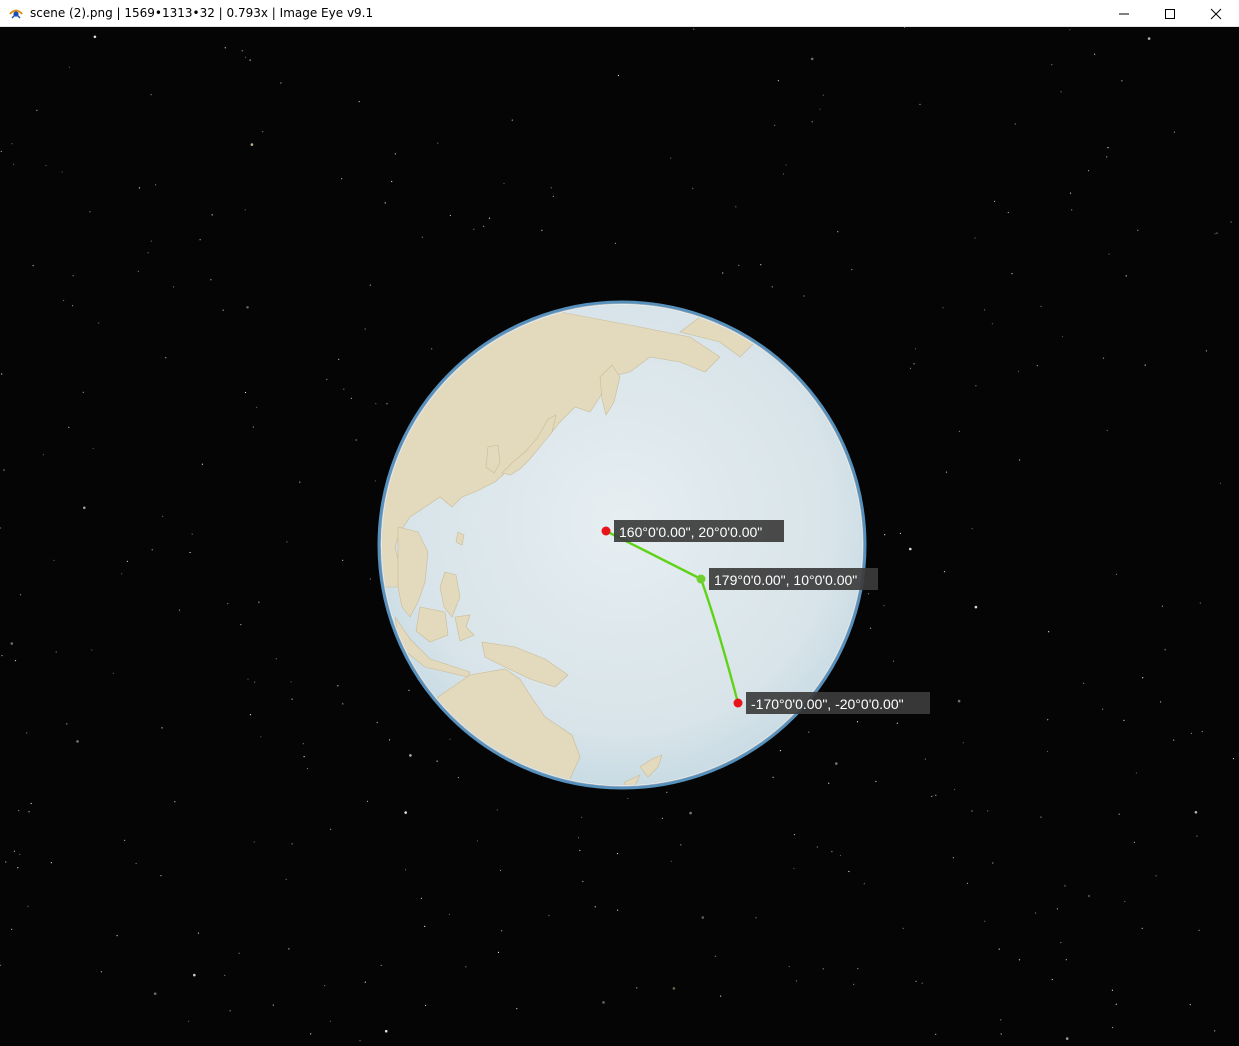 This screenshot has height=1046, width=1239. I want to click on image-eye-icon, so click(16, 13).